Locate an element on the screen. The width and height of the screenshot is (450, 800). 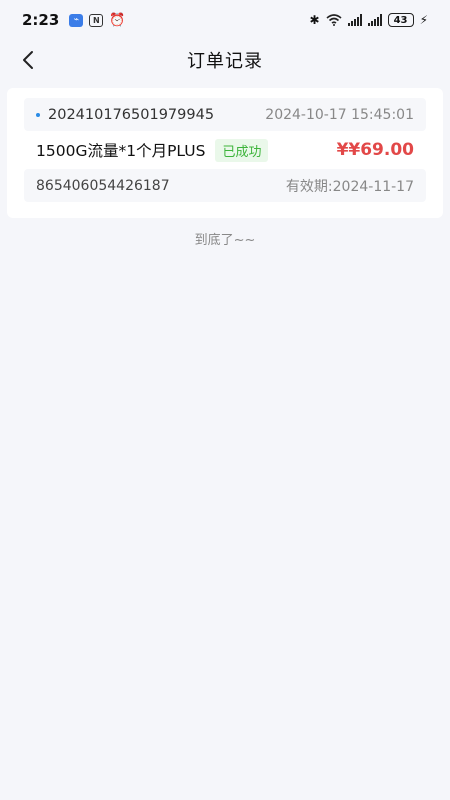
page-title: 订单记录 is located at coordinates (225, 61).